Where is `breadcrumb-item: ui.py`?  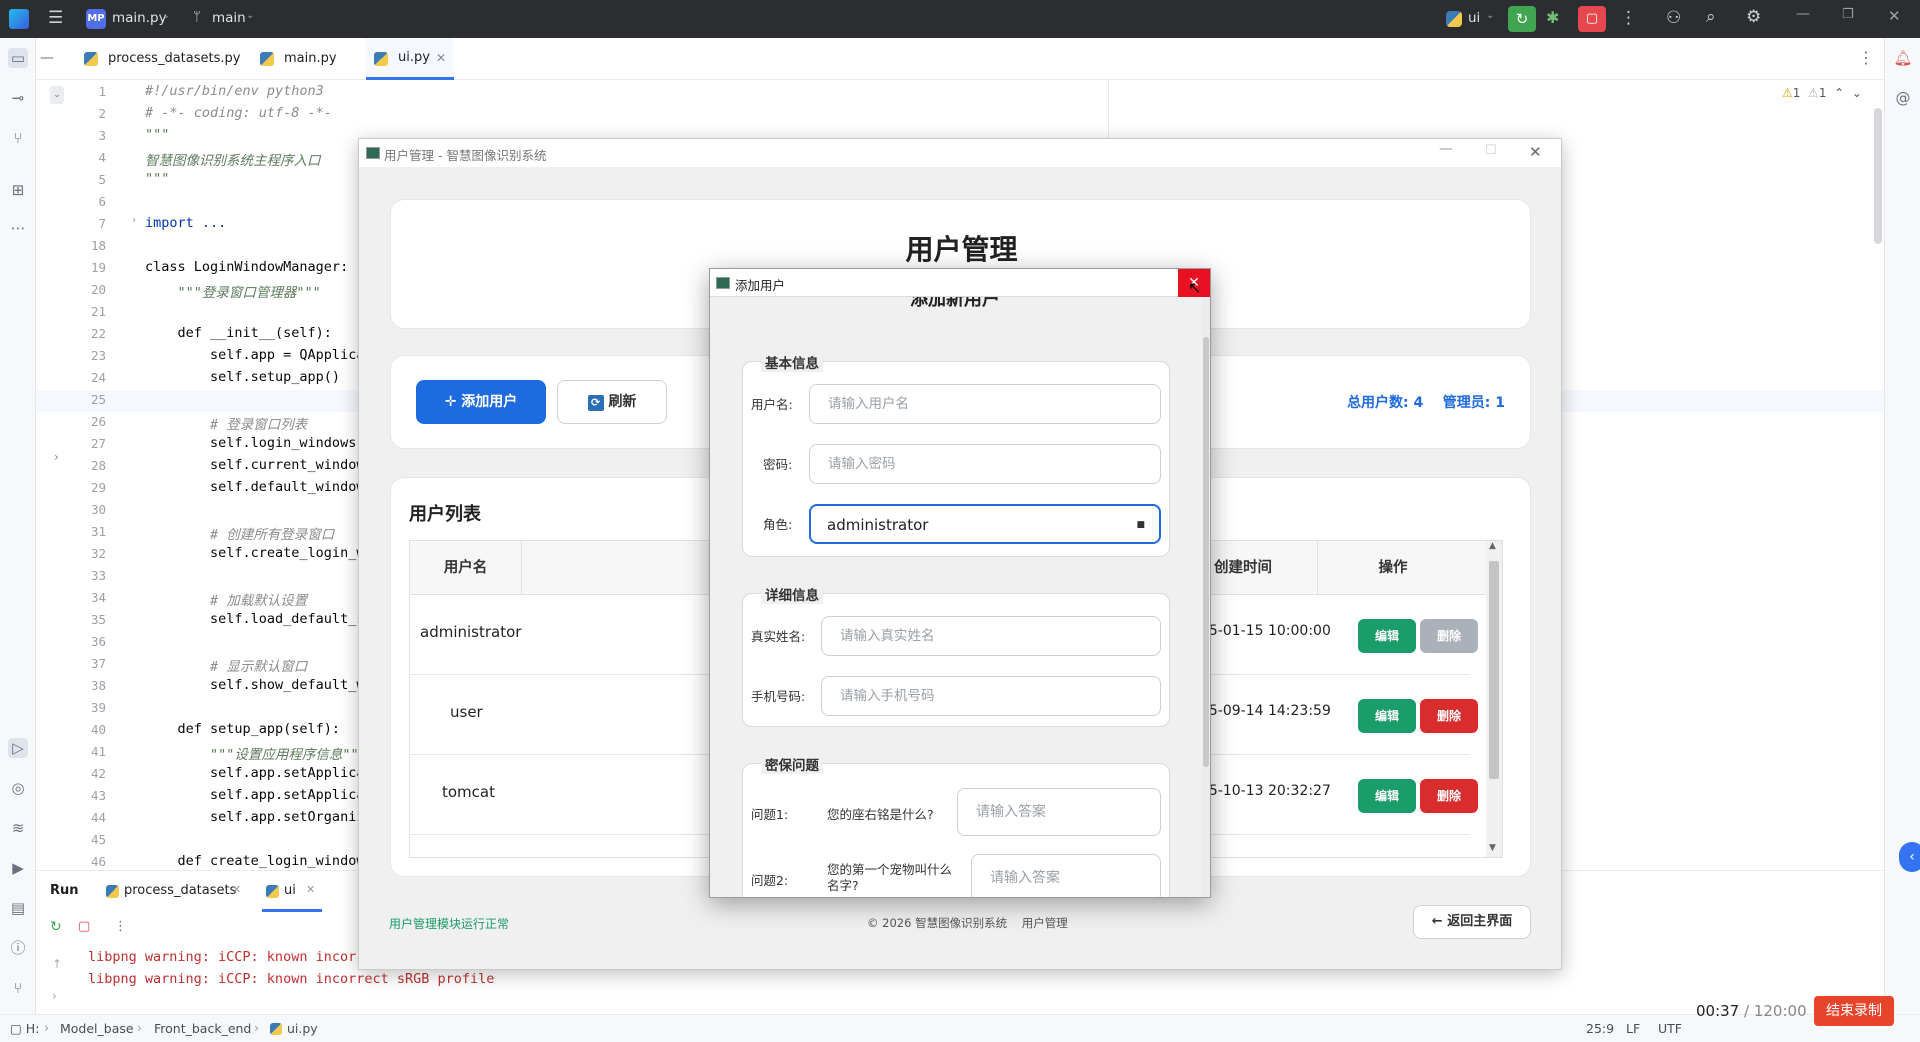 breadcrumb-item: ui.py is located at coordinates (302, 1028).